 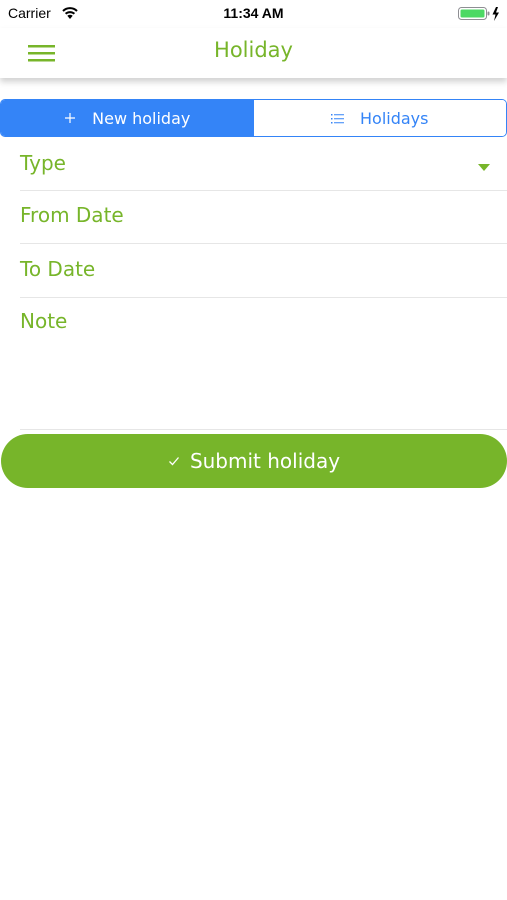 I want to click on battery-icon, so click(x=480, y=16).